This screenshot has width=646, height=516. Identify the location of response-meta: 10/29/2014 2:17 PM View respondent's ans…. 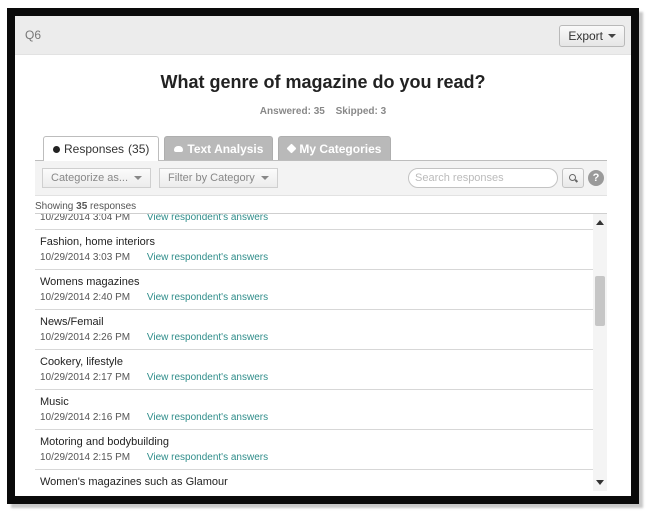
(316, 378).